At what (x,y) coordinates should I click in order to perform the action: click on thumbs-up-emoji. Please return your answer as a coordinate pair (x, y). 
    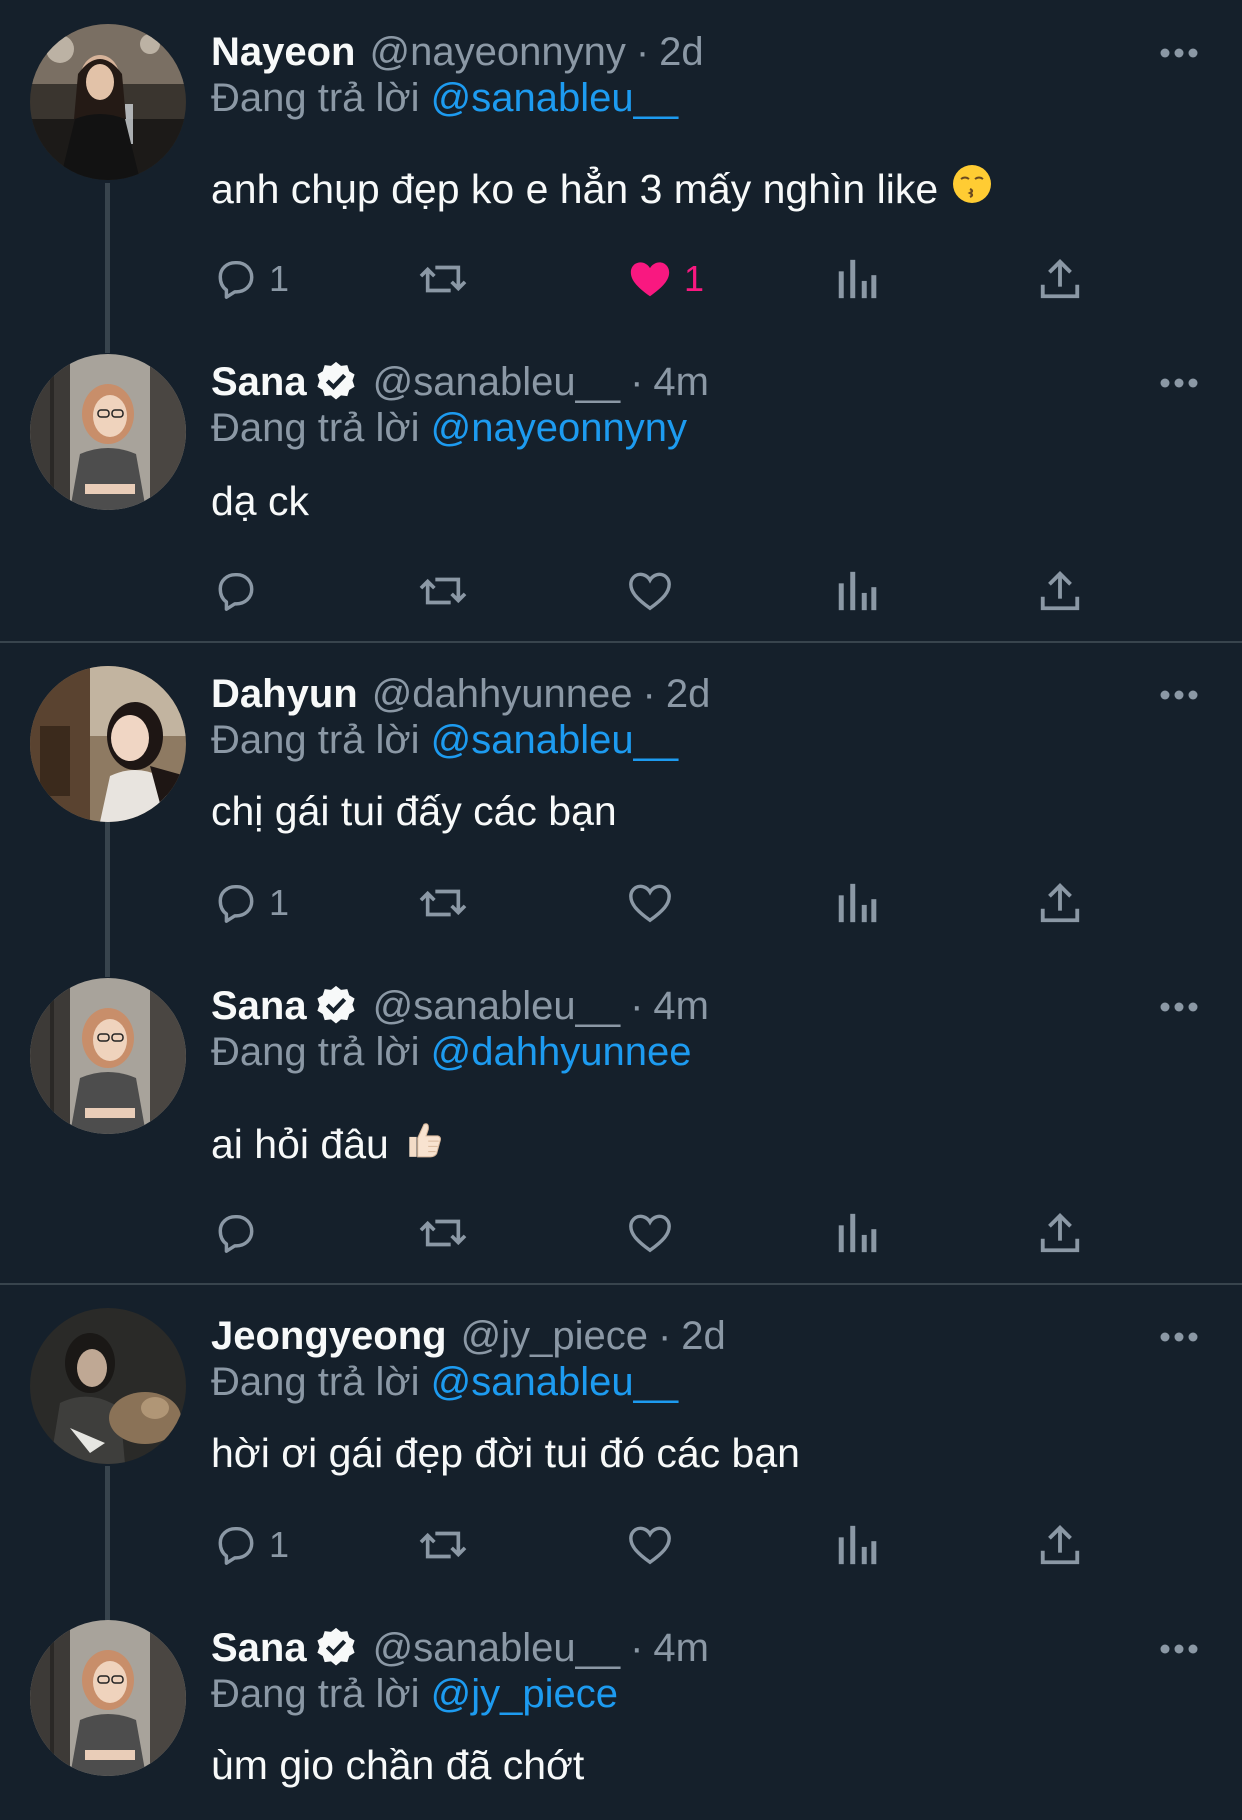
    Looking at the image, I should click on (424, 1144).